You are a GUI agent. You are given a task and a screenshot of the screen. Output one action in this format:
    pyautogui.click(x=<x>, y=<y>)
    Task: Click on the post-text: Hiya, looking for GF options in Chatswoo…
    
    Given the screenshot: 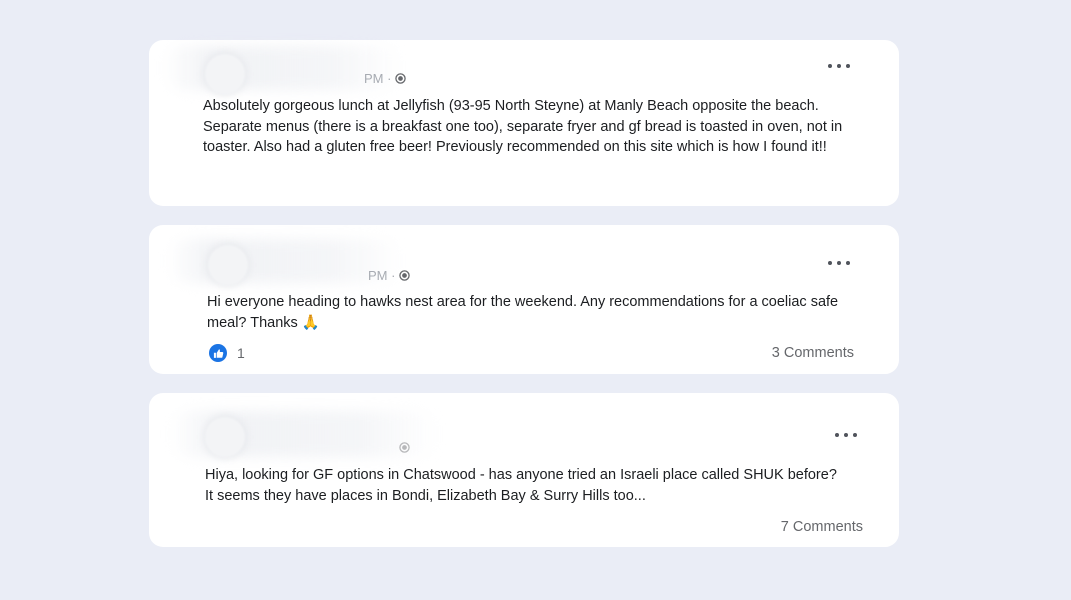 What is the action you would take?
    pyautogui.click(x=521, y=485)
    